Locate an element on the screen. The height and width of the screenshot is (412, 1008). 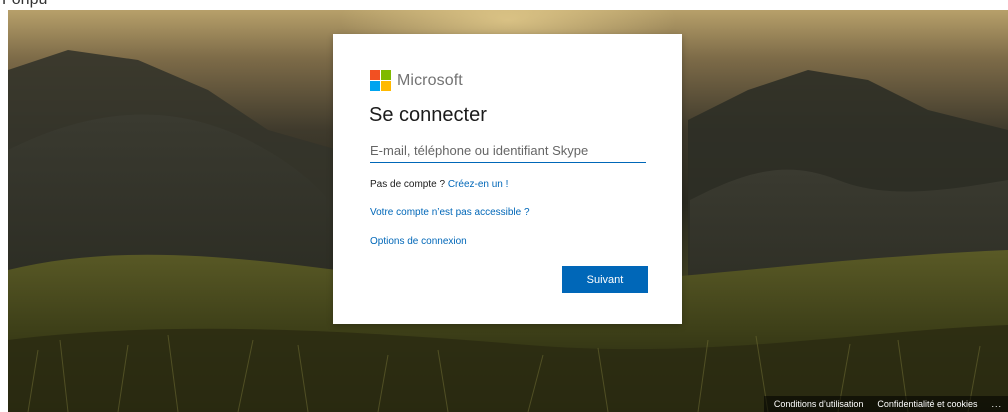
account-inaccessible-link: Votre compte n’est pas accessible ? is located at coordinates (450, 212).